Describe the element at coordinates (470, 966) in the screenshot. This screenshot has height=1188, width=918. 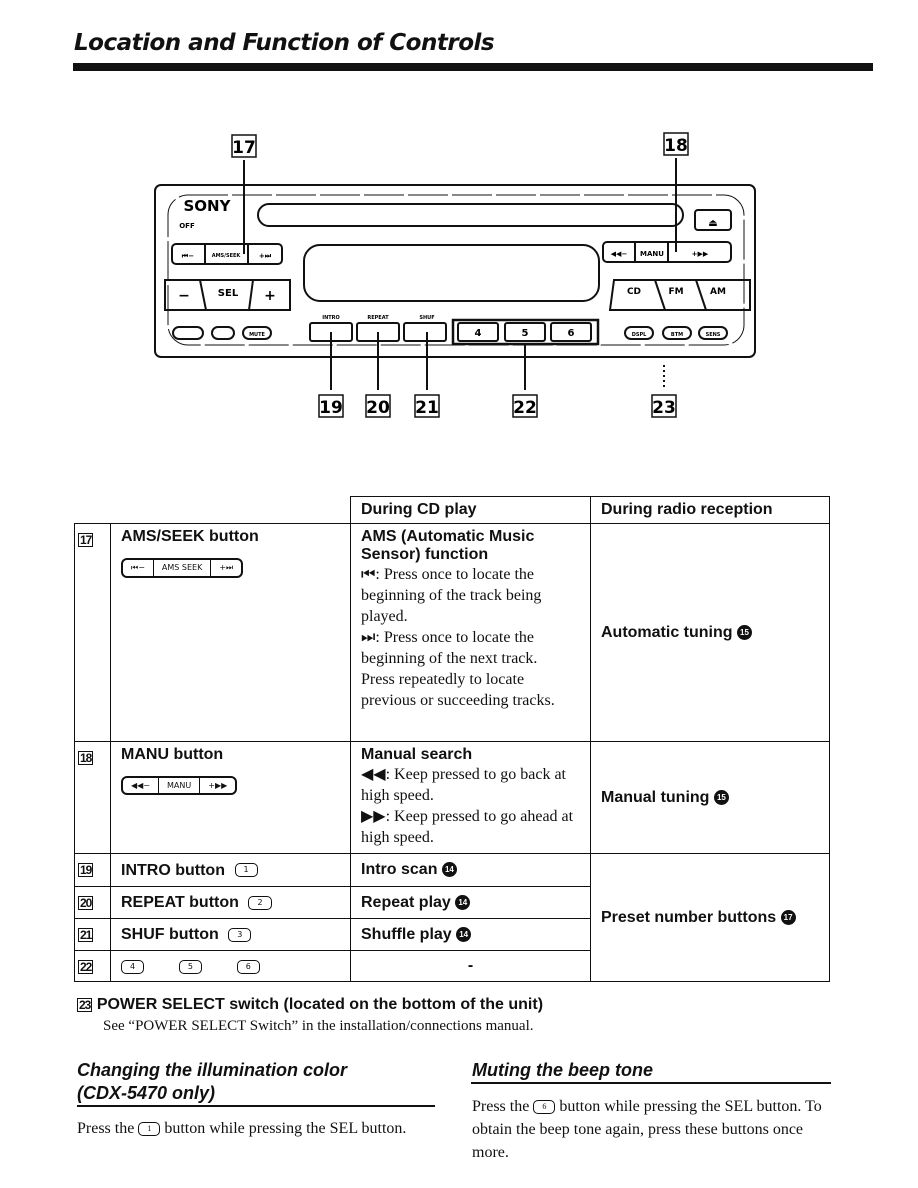
I see `cd-function: -` at that location.